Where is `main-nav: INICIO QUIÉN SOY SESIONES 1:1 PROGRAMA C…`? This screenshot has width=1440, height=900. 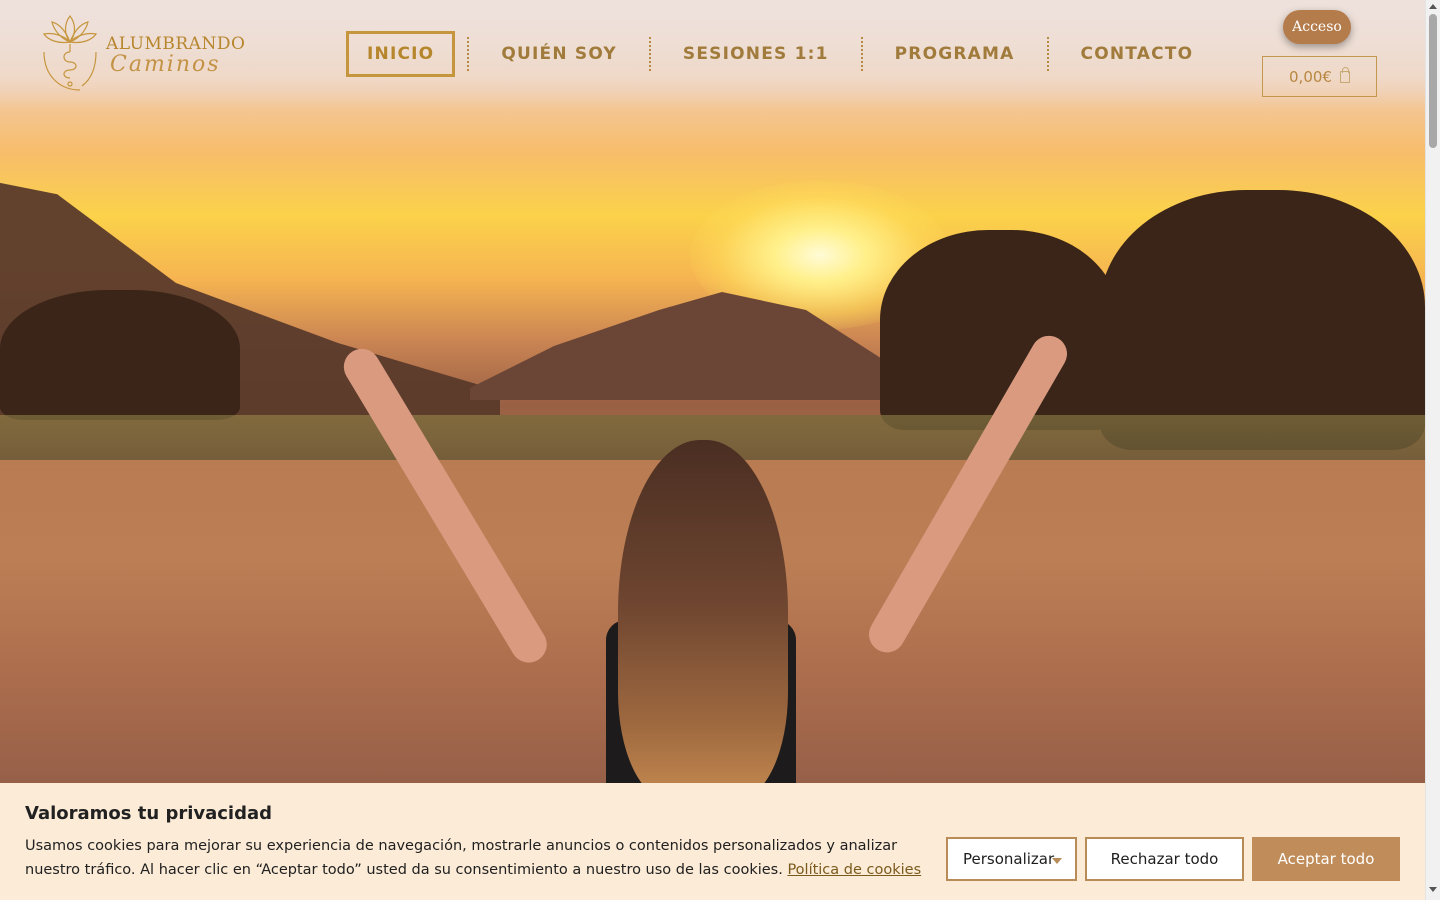
main-nav: INICIO QUIÉN SOY SESIONES 1:1 PROGRAMA C… is located at coordinates (785, 54).